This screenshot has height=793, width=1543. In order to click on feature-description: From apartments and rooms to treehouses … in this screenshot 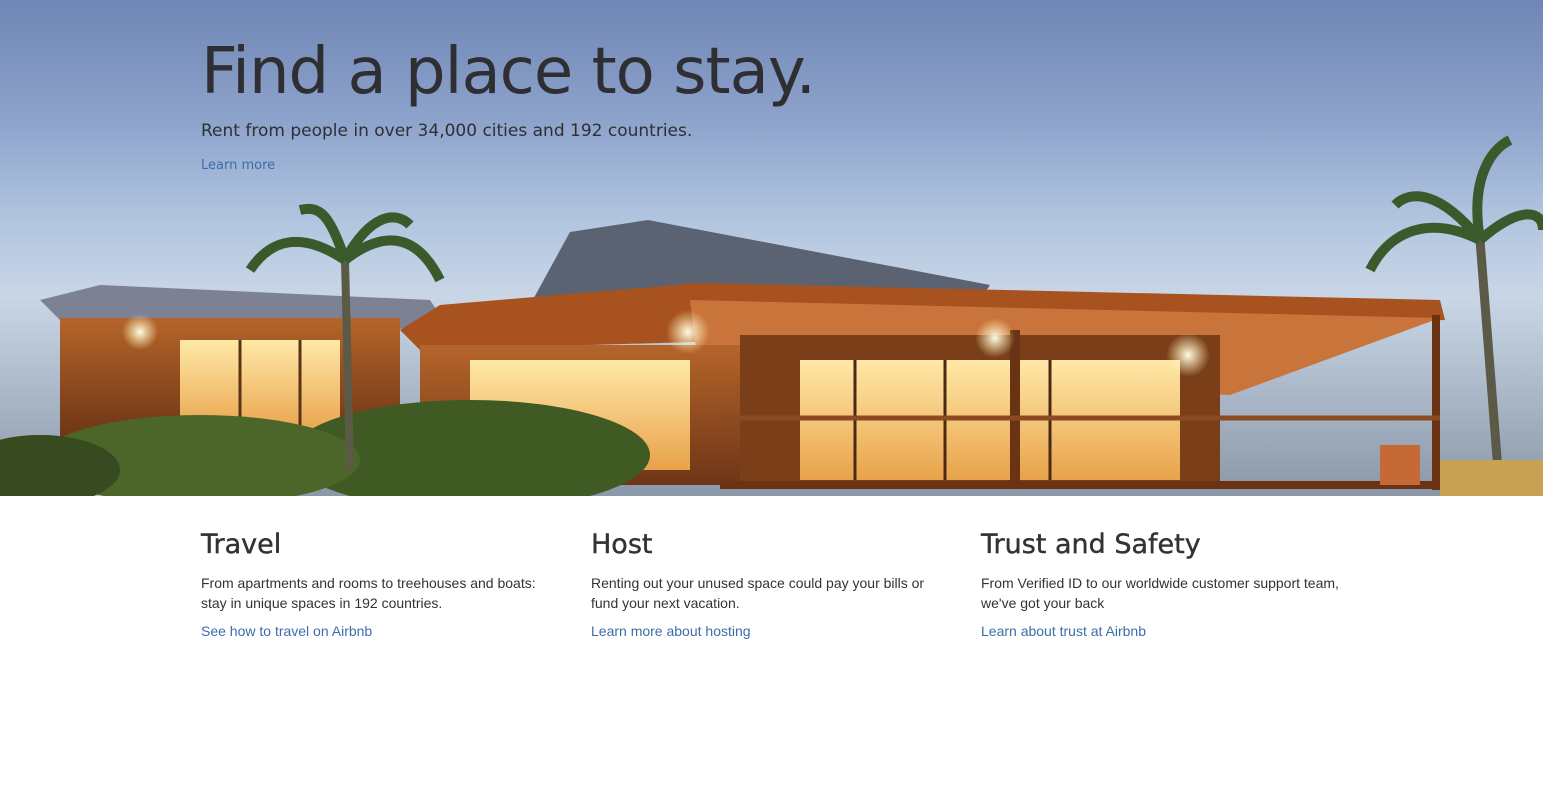, I will do `click(368, 593)`.